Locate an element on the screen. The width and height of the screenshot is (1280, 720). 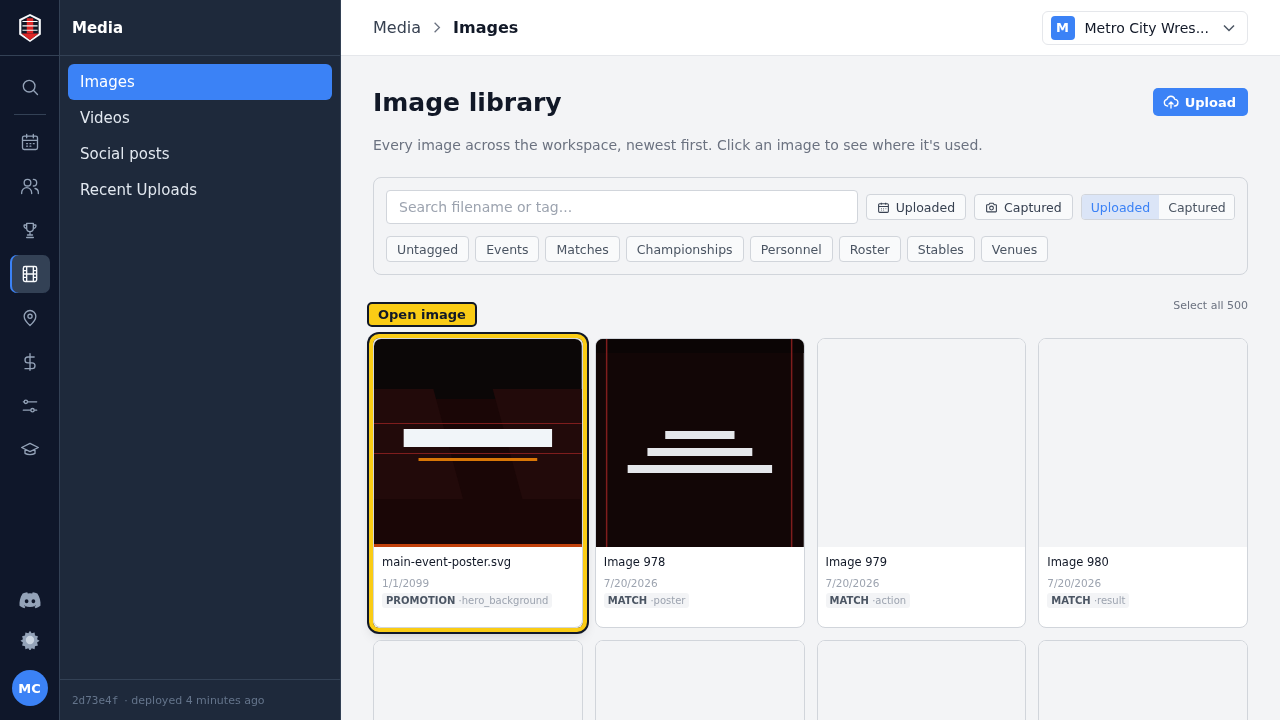
page-description: Every image across the workspace, newest first. Click an image to see where it's used. is located at coordinates (678, 145).